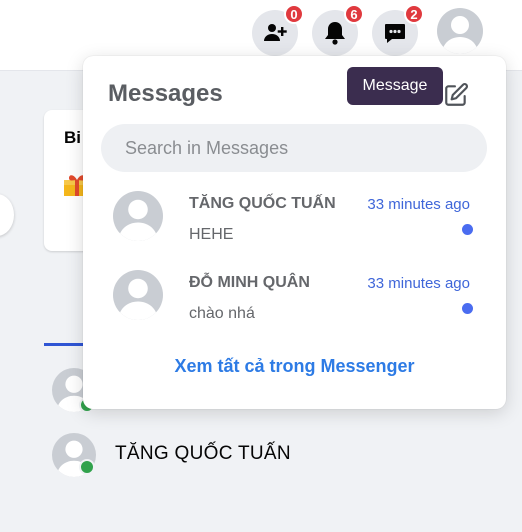 This screenshot has width=522, height=532. What do you see at coordinates (395, 86) in the screenshot?
I see `message-tooltip: Message` at bounding box center [395, 86].